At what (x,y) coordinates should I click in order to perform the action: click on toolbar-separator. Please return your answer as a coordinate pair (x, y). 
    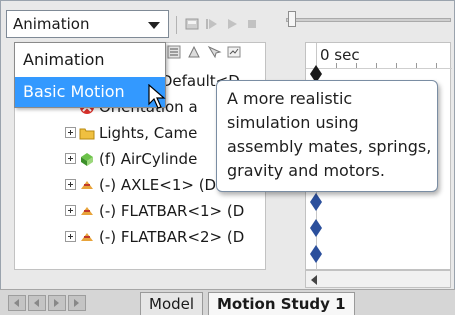
    Looking at the image, I should click on (176, 25).